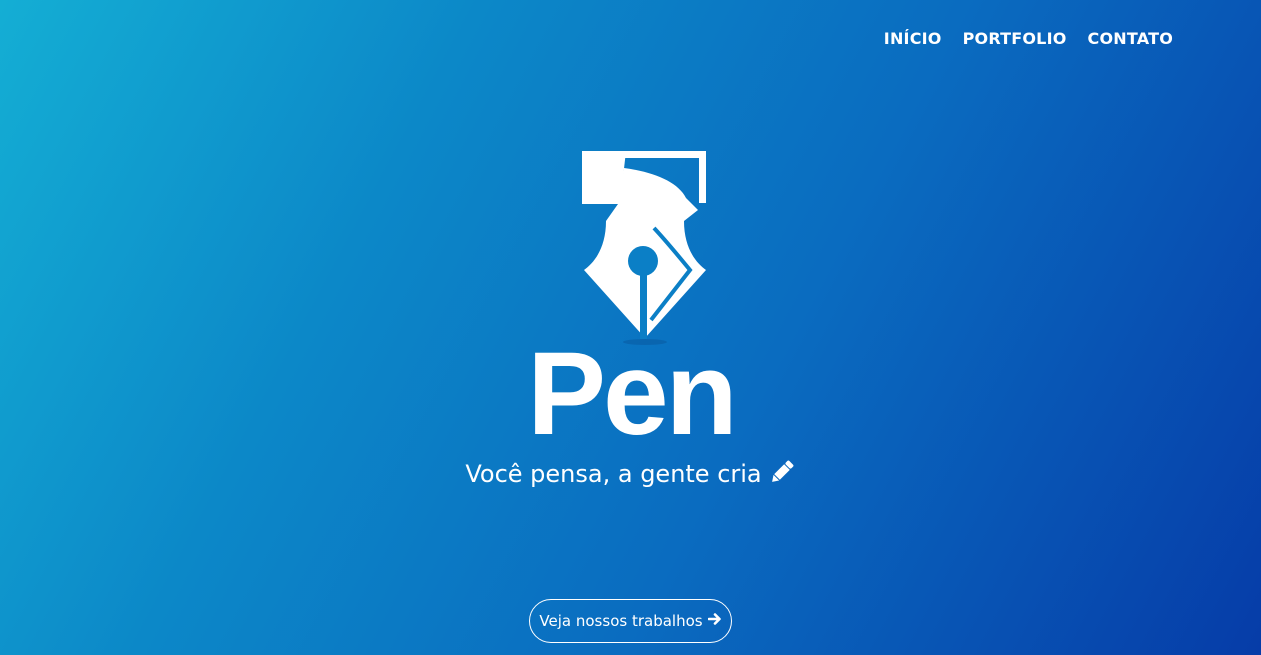  I want to click on pen-logo: Pen, so click(631, 293).